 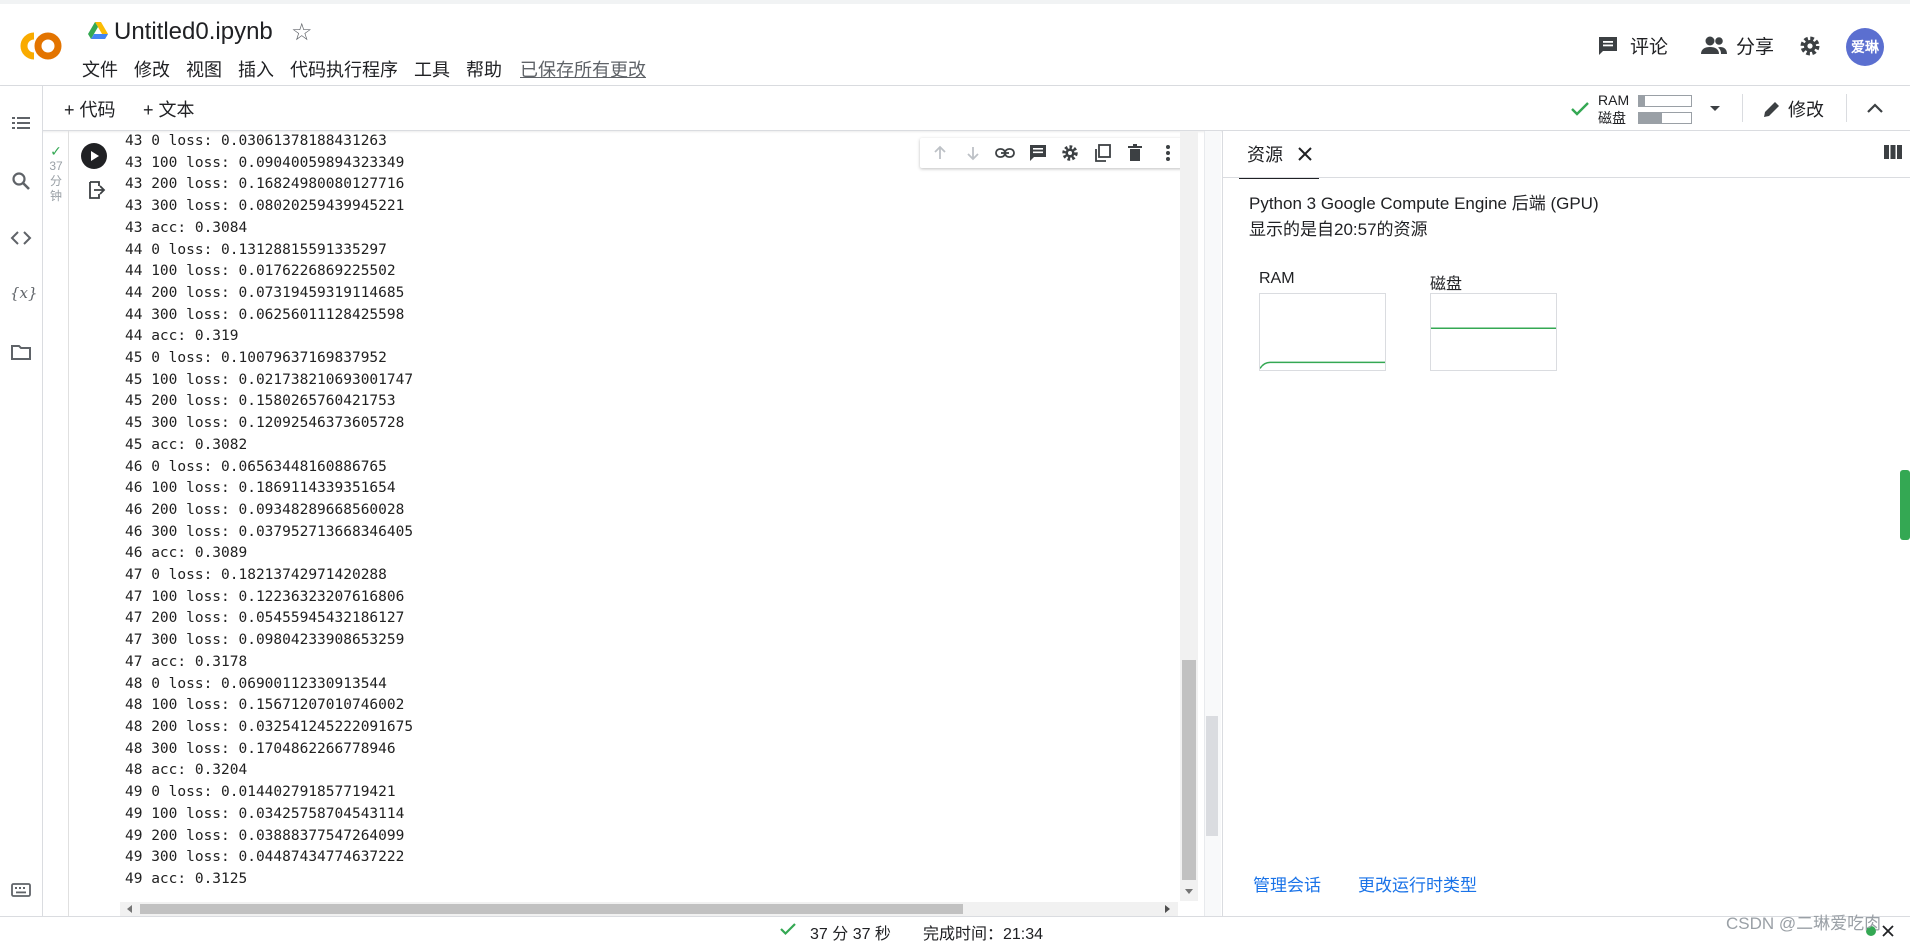 I want to click on run-cell-button, so click(x=94, y=156).